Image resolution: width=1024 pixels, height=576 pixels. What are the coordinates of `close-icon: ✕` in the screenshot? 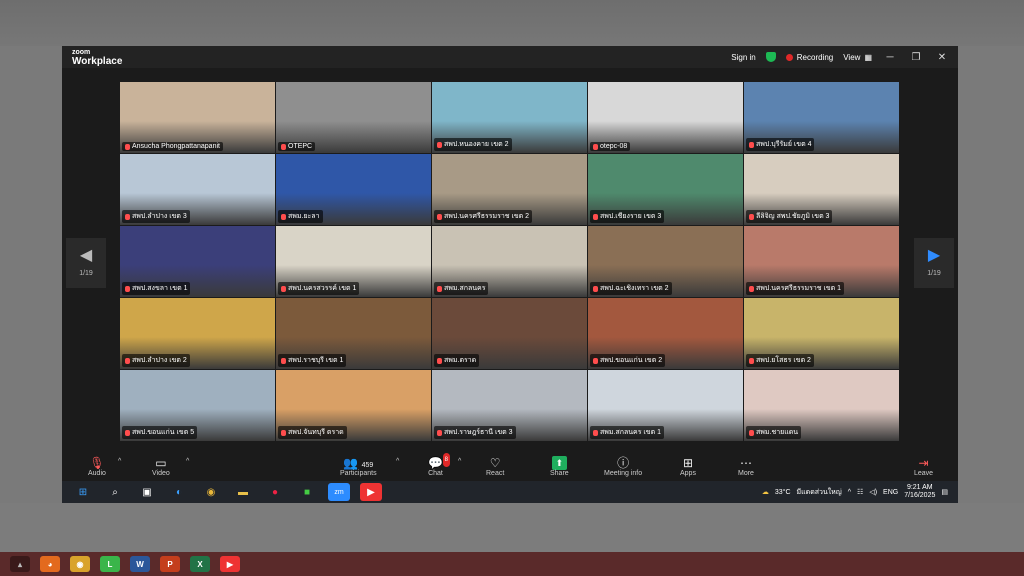 It's located at (942, 57).